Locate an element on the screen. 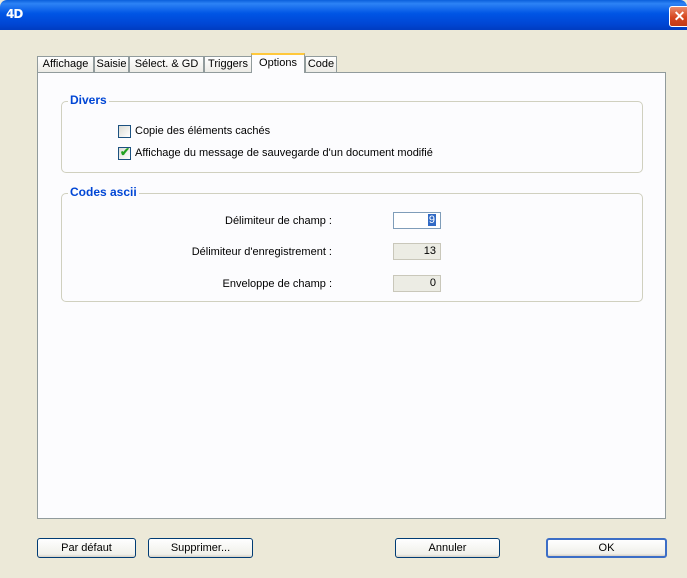 This screenshot has width=687, height=578. tab-options: Options is located at coordinates (278, 63).